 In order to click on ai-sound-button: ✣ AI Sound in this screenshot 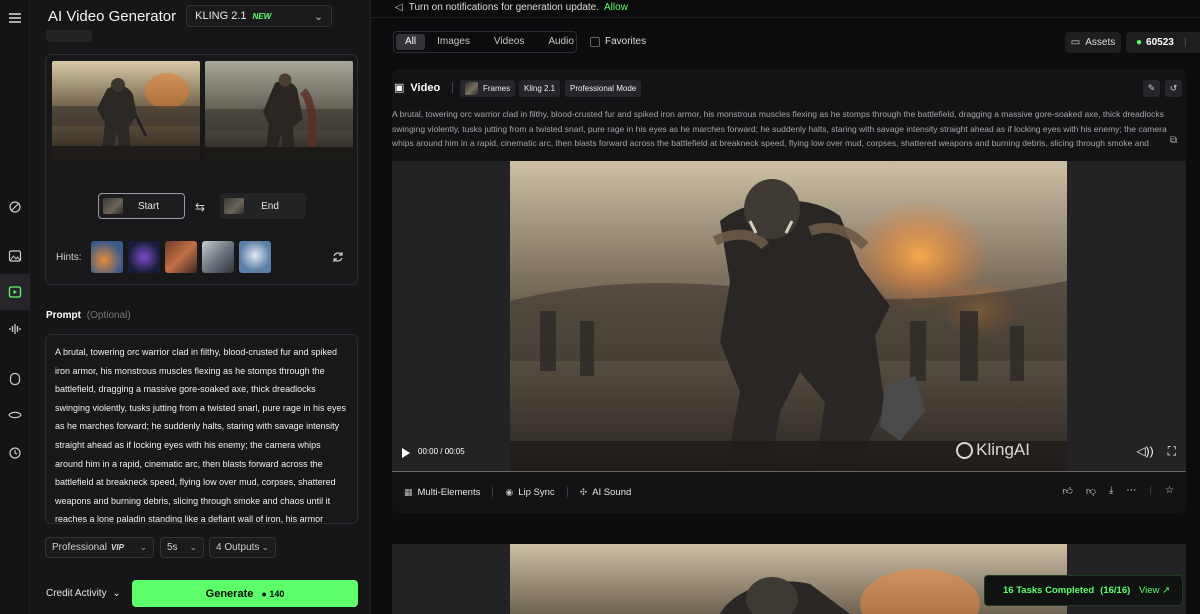, I will do `click(606, 492)`.